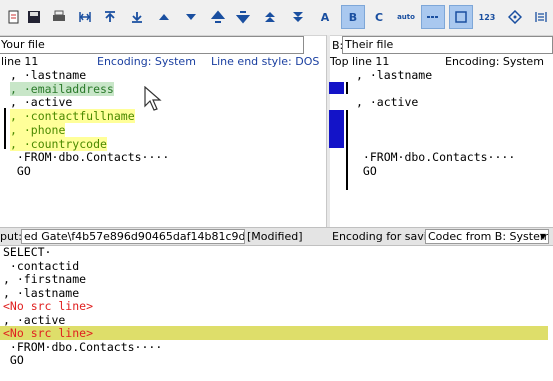  What do you see at coordinates (541, 17) in the screenshot?
I see `overview-icon` at bounding box center [541, 17].